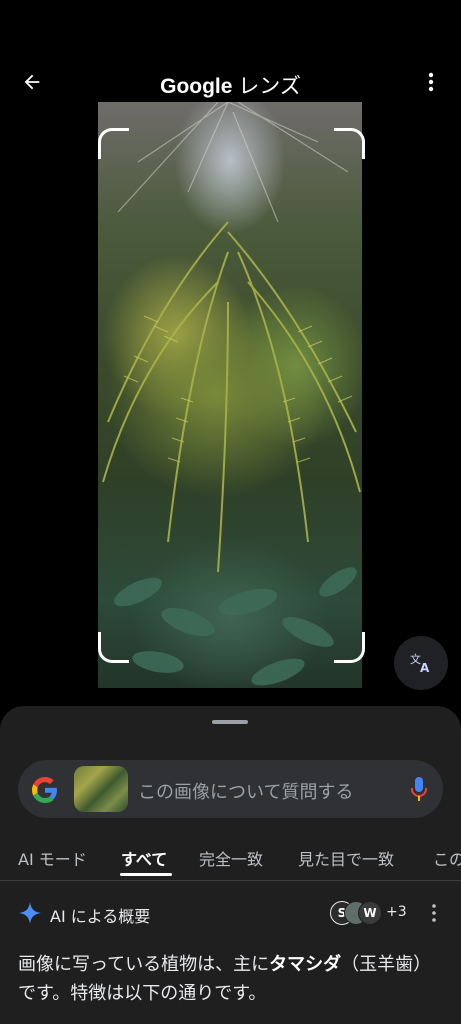 The width and height of the screenshot is (461, 1024). Describe the element at coordinates (144, 858) in the screenshot. I see `tab-all: すべて` at that location.